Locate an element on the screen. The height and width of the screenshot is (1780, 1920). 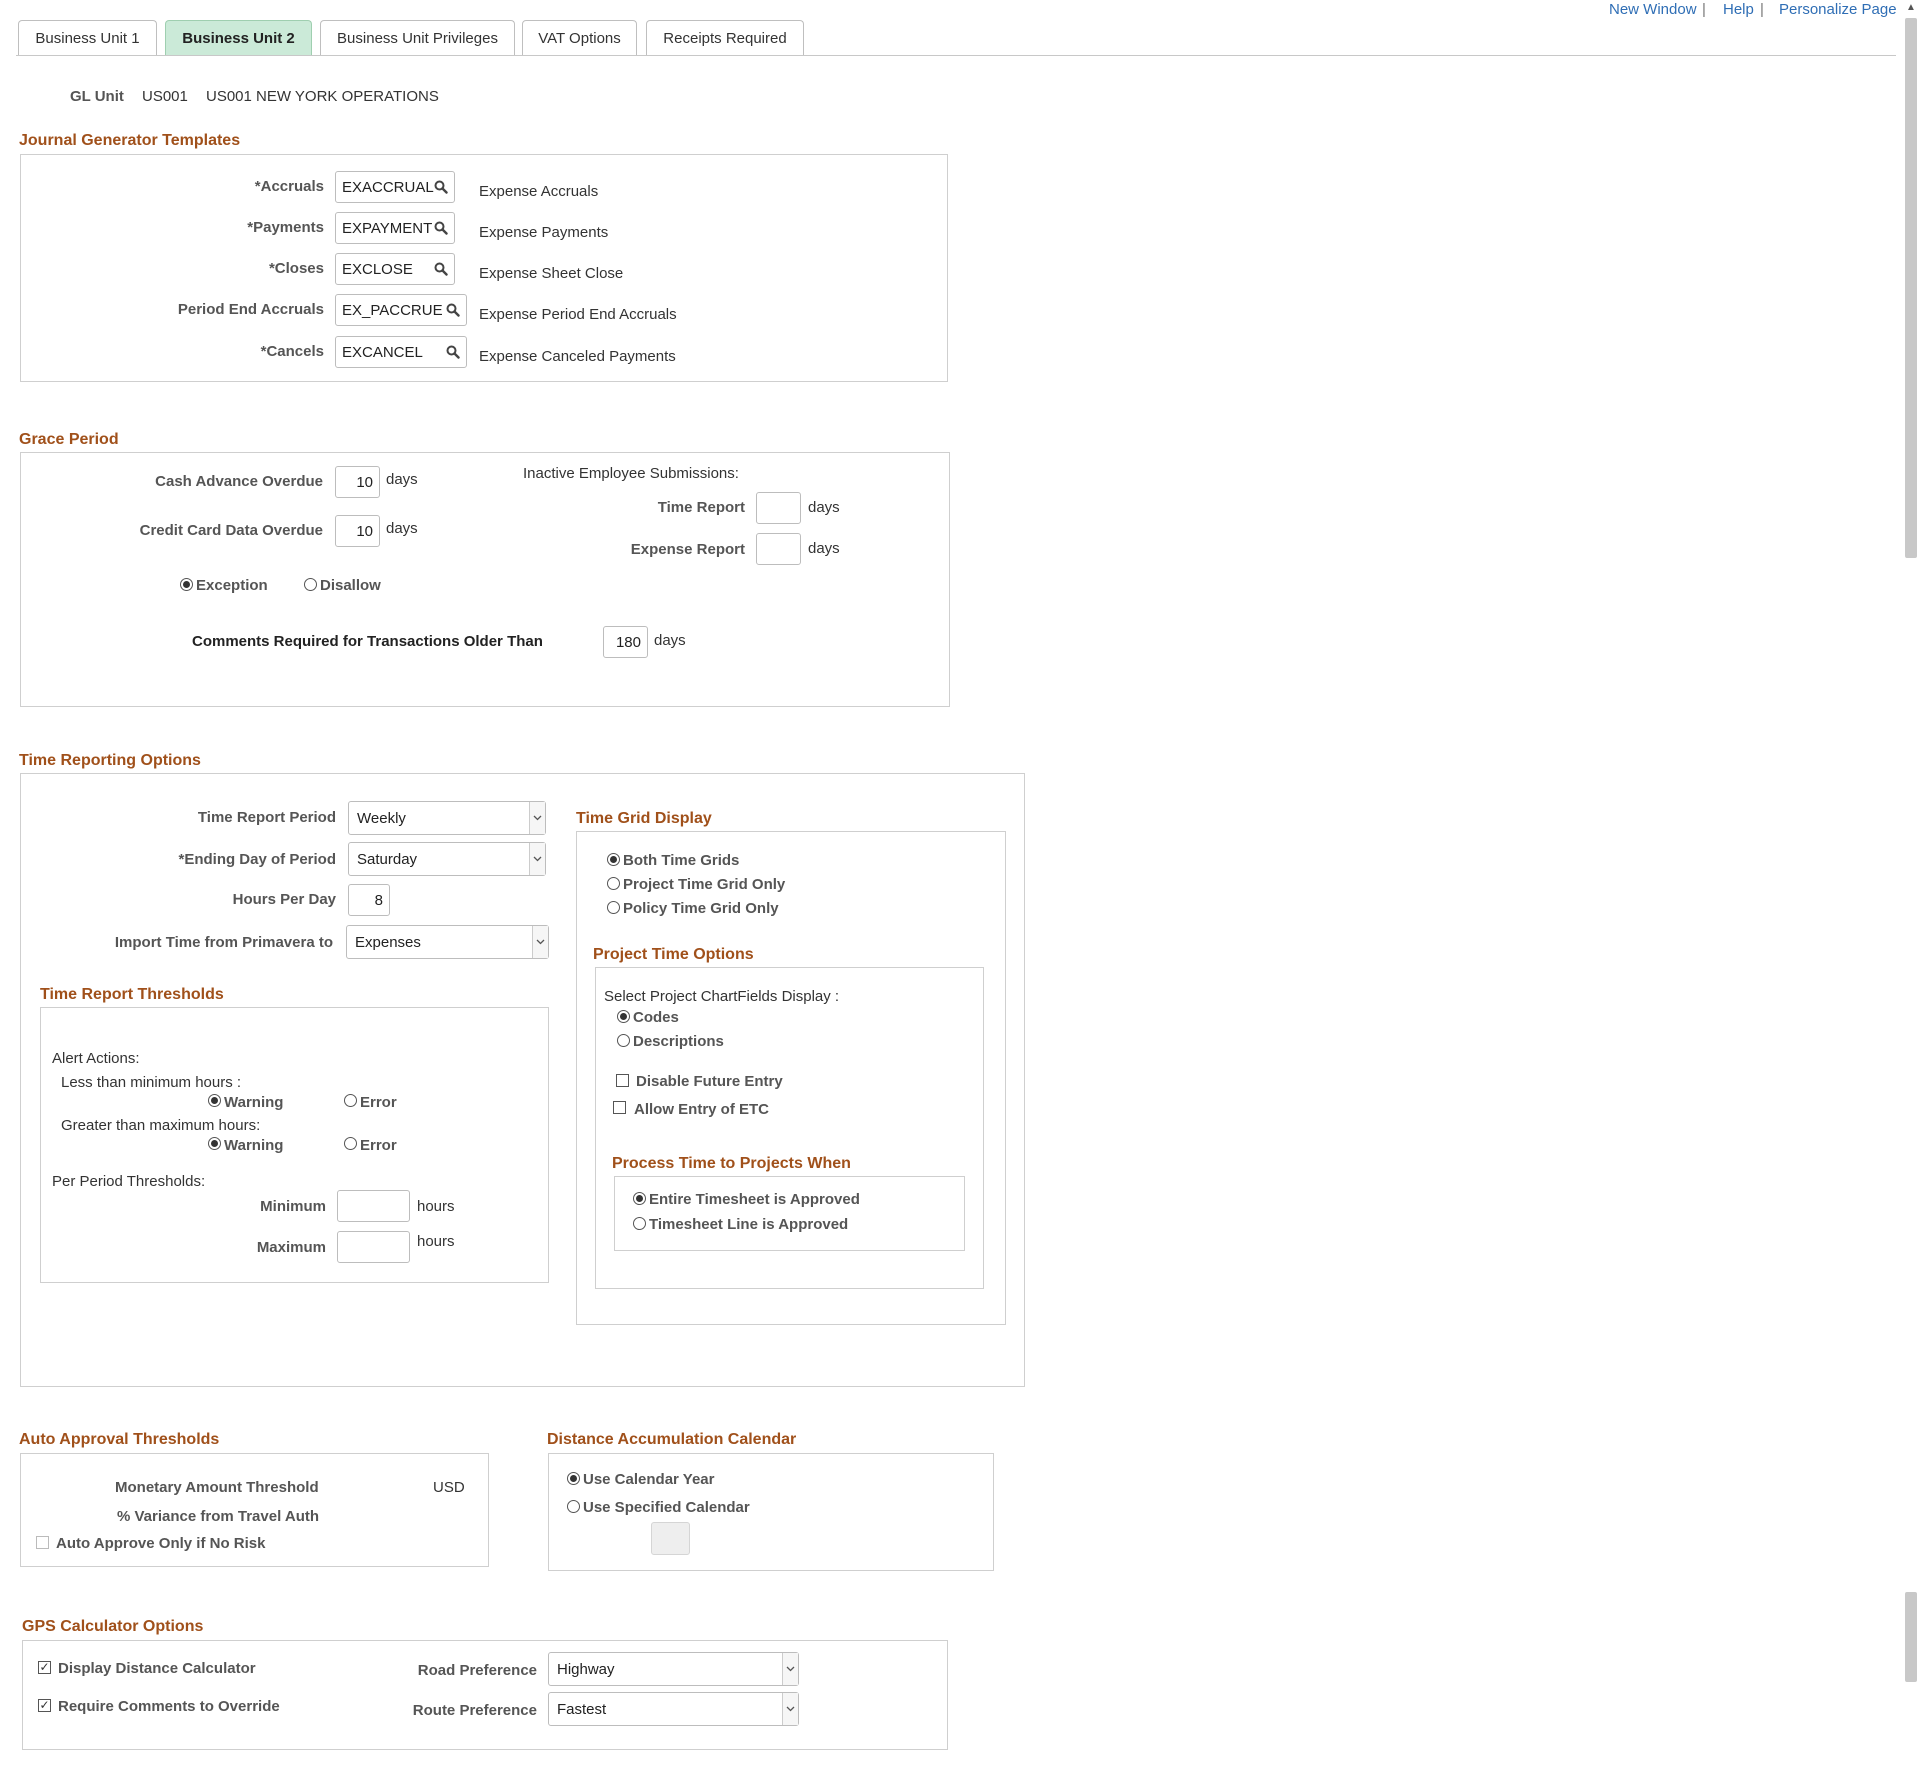
hours-per-day-label: Hours Per Day is located at coordinates (284, 899).